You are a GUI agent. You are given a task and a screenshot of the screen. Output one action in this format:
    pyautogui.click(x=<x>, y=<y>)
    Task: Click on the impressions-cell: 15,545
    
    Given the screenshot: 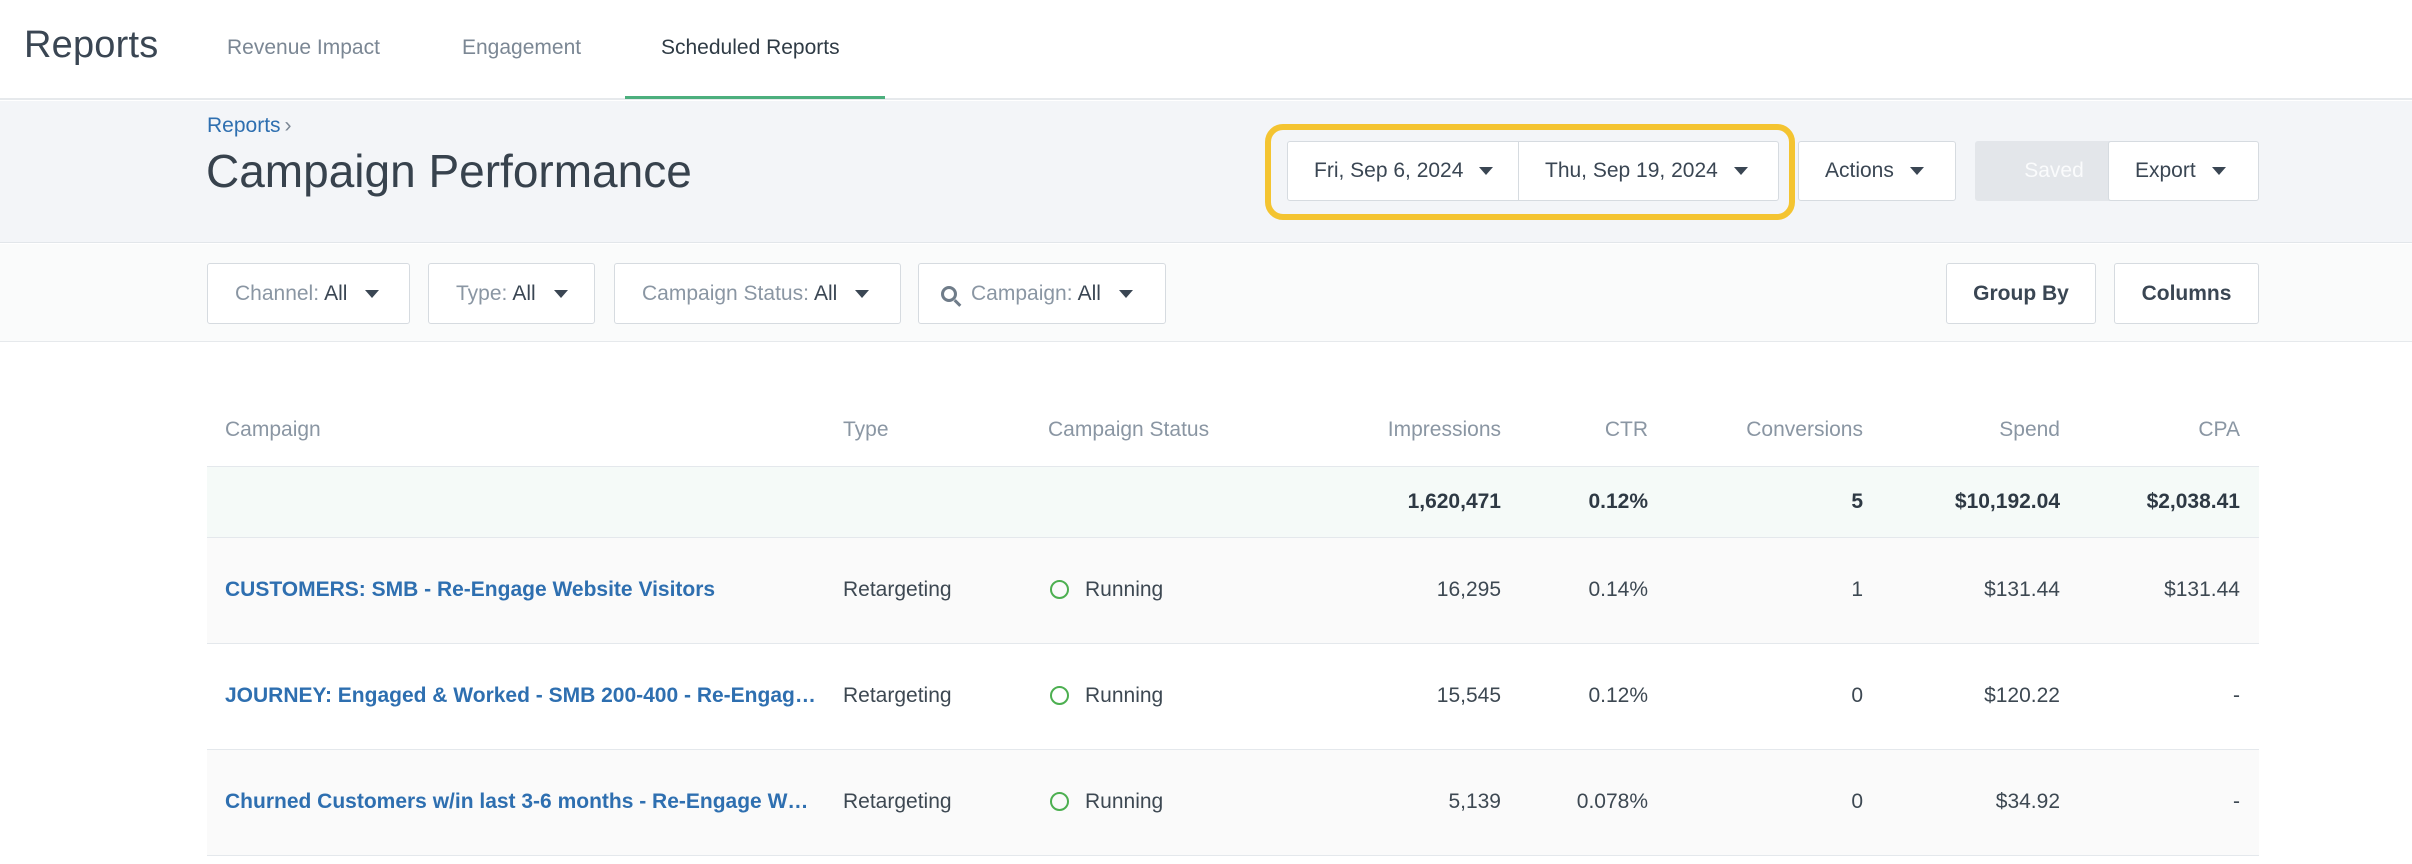 What is the action you would take?
    pyautogui.click(x=1468, y=695)
    